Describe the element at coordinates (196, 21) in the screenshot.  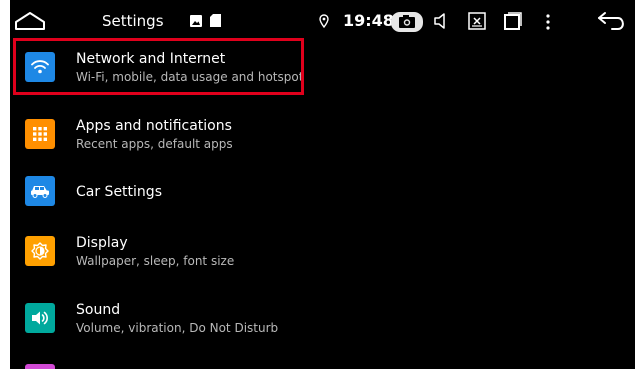
I see `photo-icon` at that location.